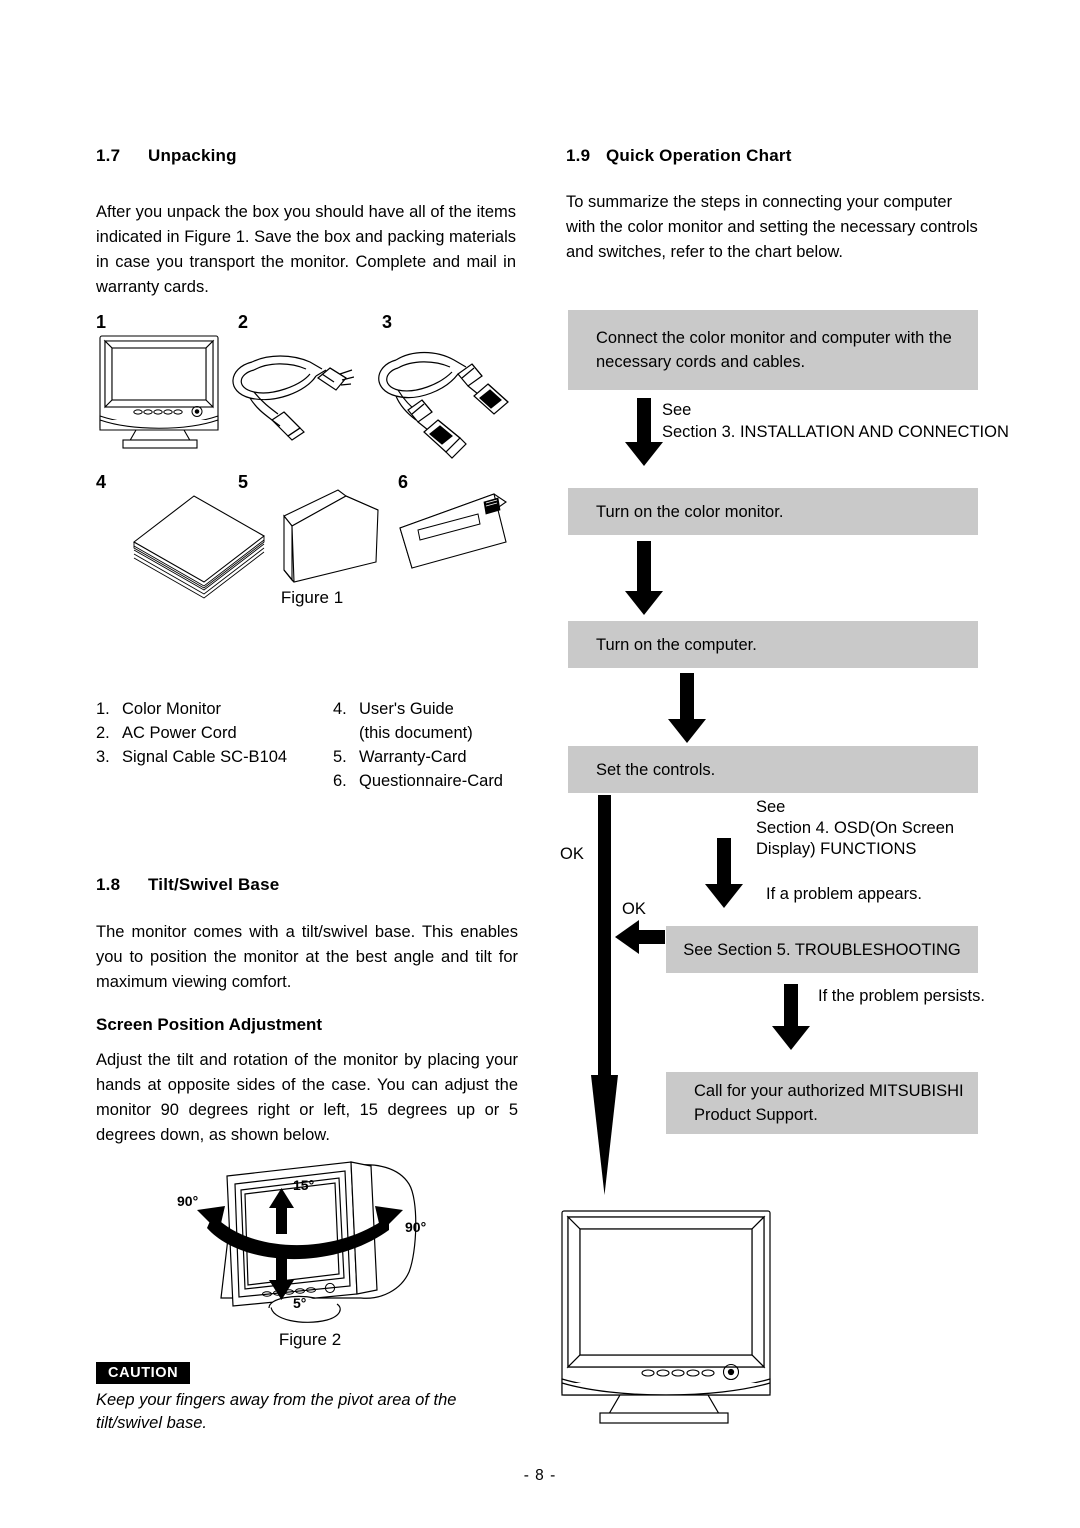 The height and width of the screenshot is (1528, 1080). Describe the element at coordinates (205, 757) in the screenshot. I see `list-item-label: Signal Cable SC-B104` at that location.